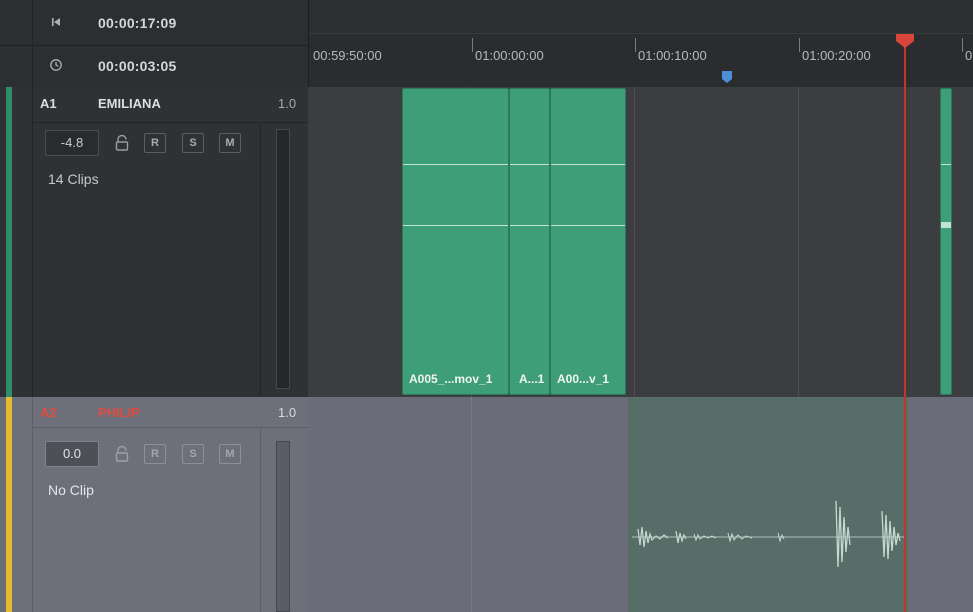 The height and width of the screenshot is (612, 973). I want to click on playhead-line, so click(905, 328).